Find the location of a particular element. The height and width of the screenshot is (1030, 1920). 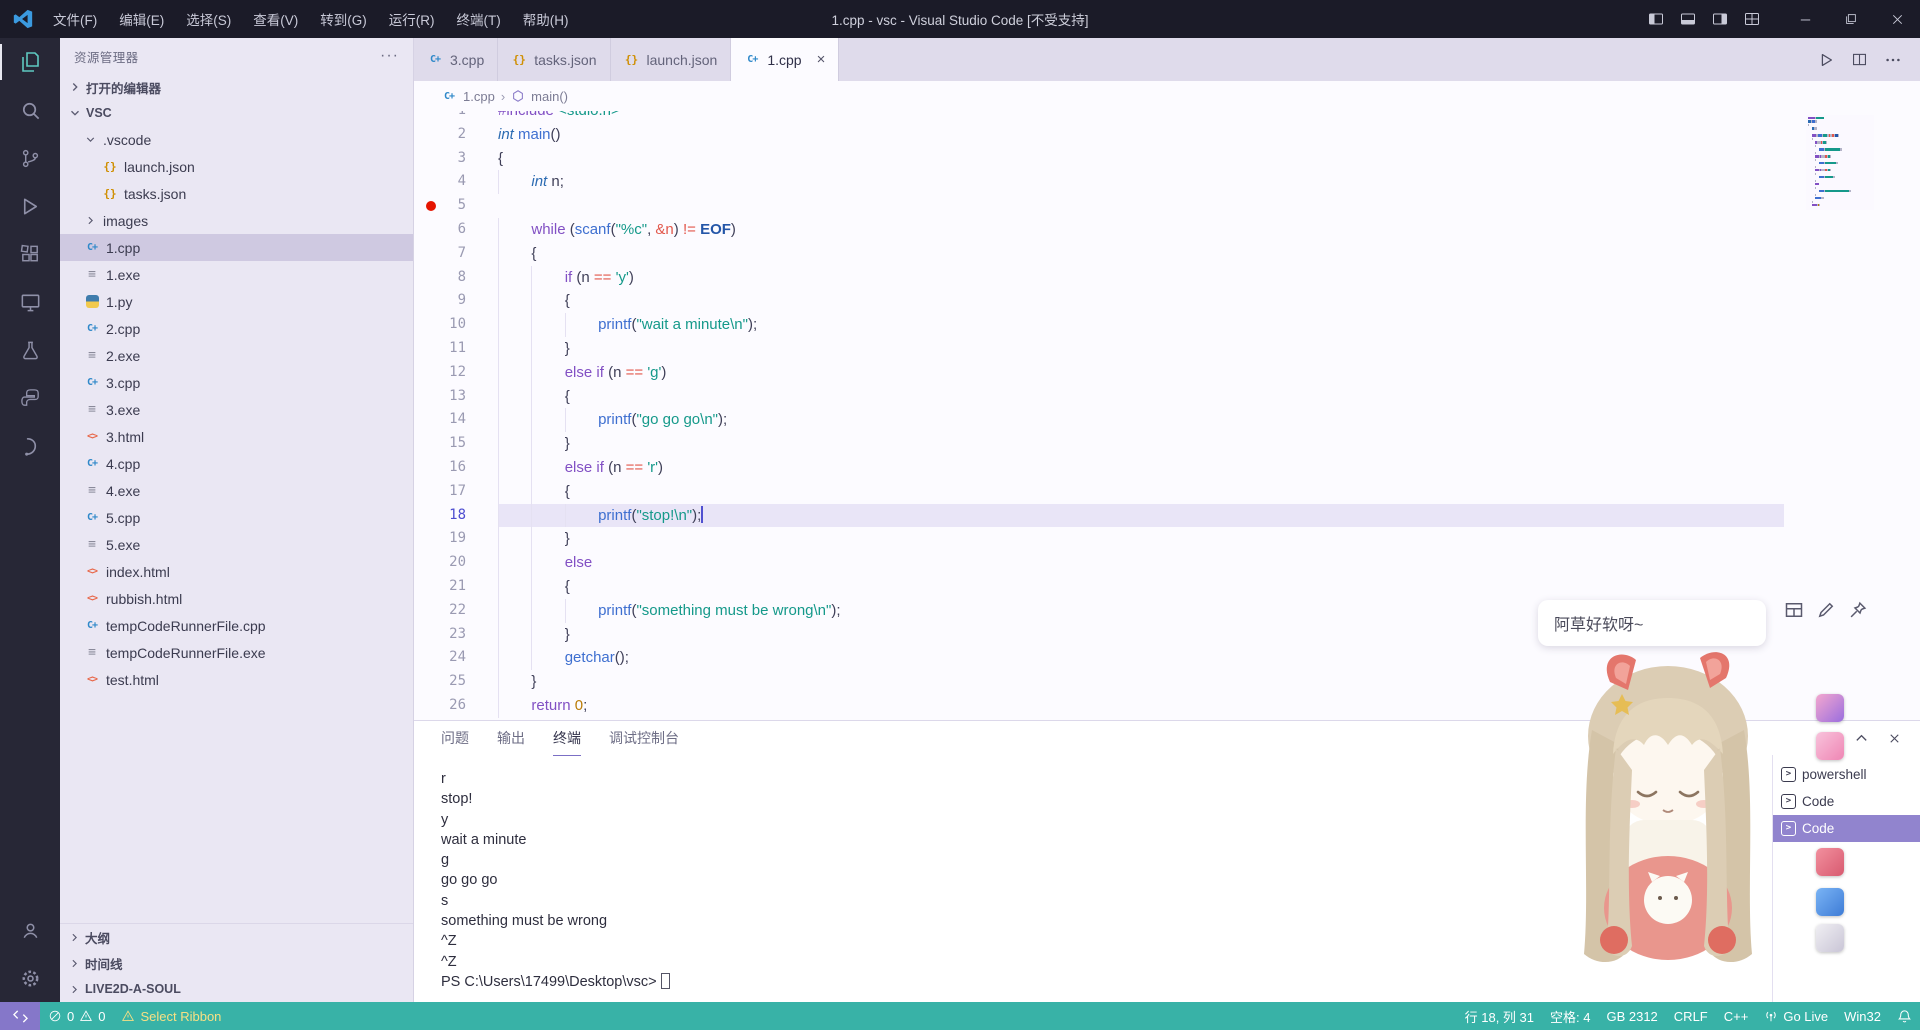

breadcrumb: C+ 1.cpp › main() is located at coordinates (1167, 96).